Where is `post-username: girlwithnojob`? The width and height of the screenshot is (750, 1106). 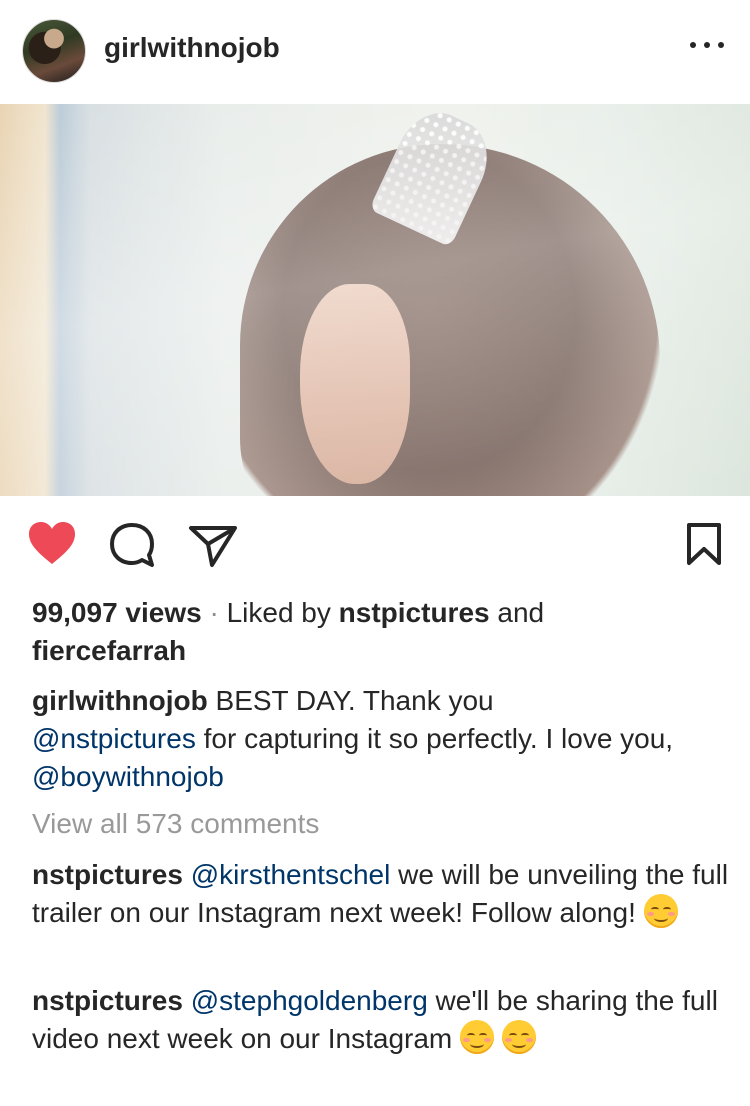
post-username: girlwithnojob is located at coordinates (192, 48).